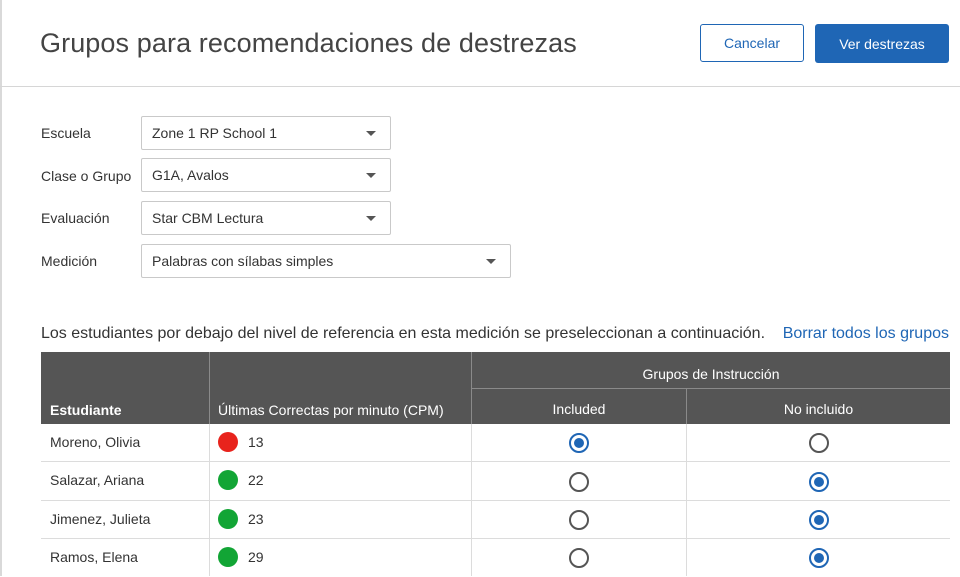  Describe the element at coordinates (86, 410) in the screenshot. I see `column-header-student: Estudiante` at that location.